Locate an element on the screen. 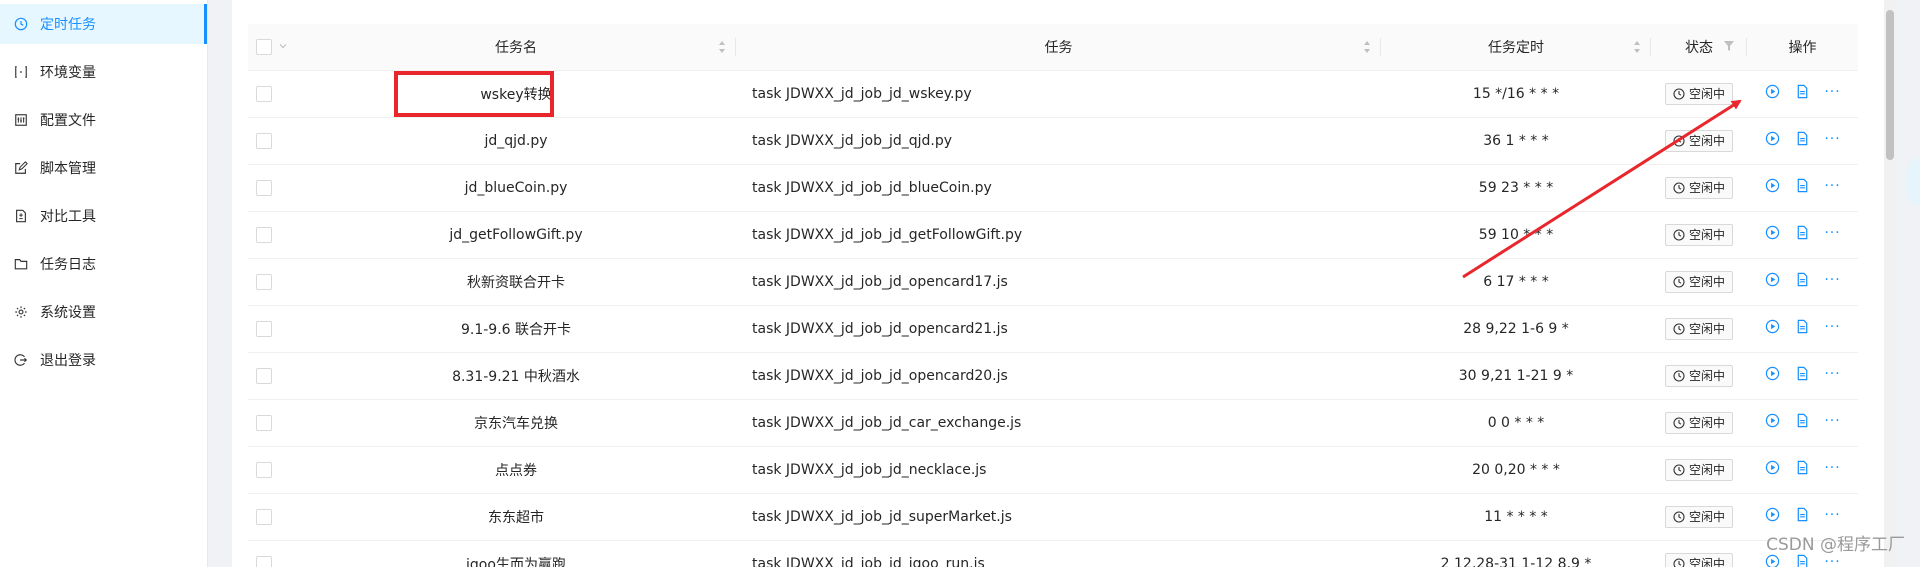  scrollbar-thumb is located at coordinates (1890, 85).